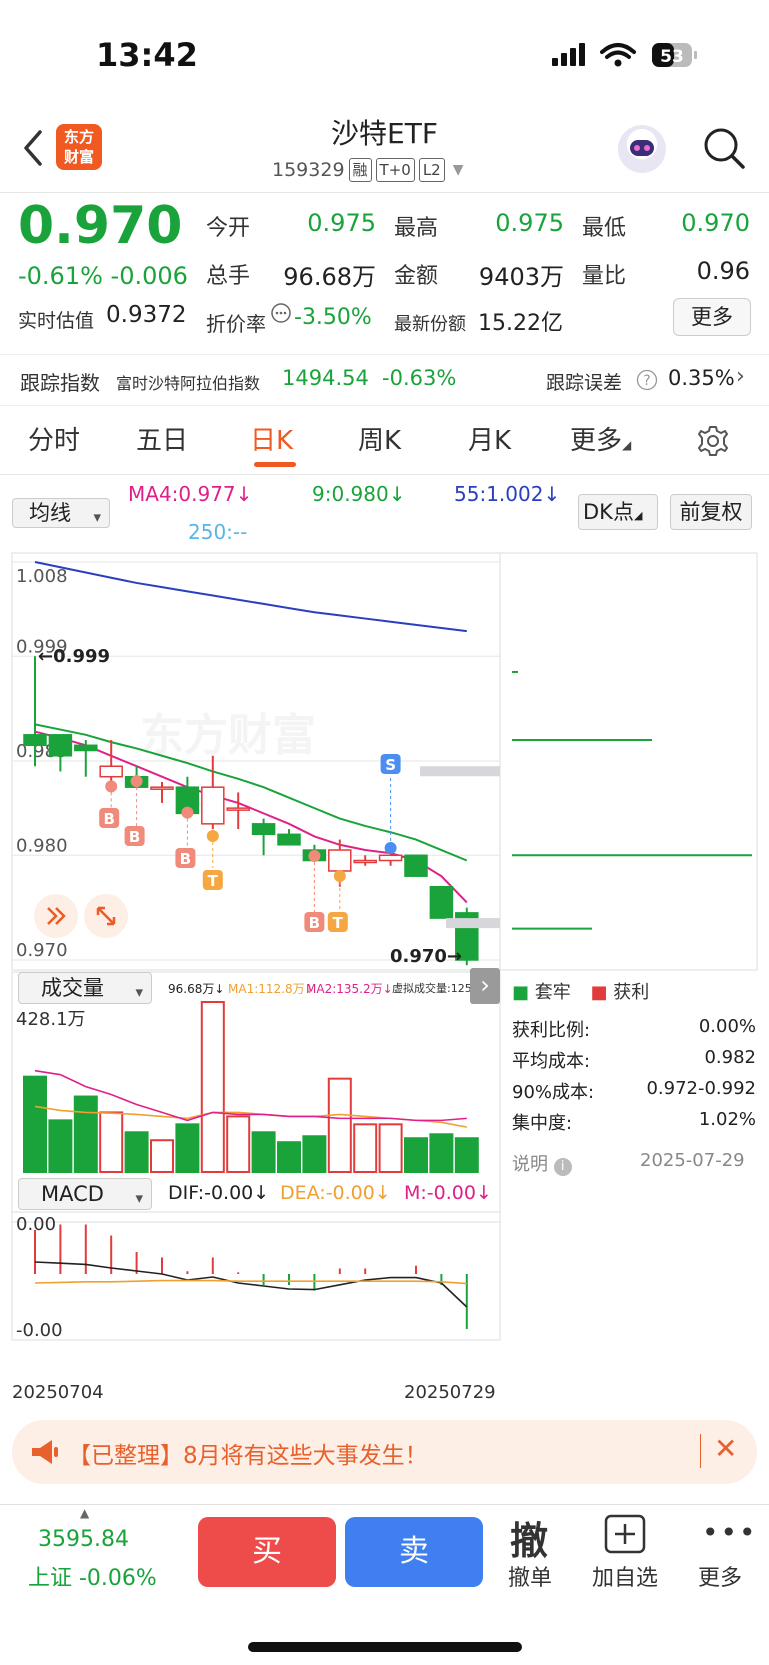  What do you see at coordinates (341, 223) in the screenshot?
I see `open-value: 0.975` at bounding box center [341, 223].